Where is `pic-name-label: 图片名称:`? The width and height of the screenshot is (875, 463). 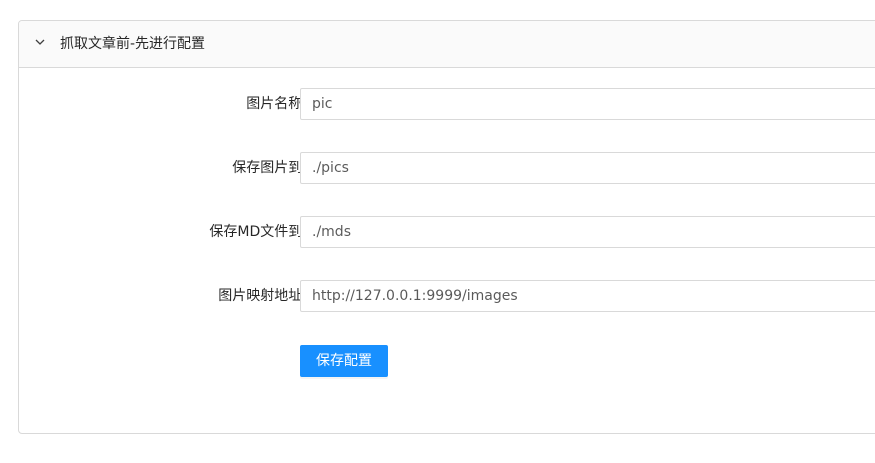 pic-name-label: 图片名称: is located at coordinates (276, 104).